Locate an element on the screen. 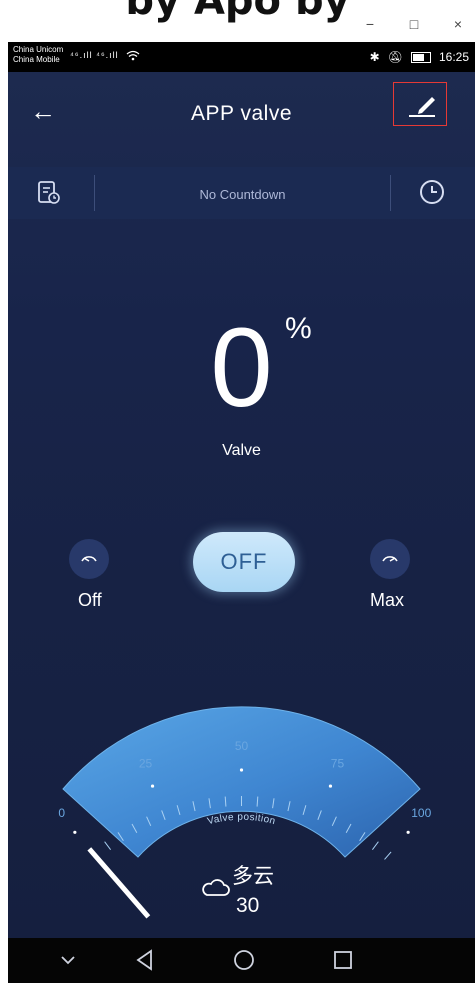 This screenshot has width=475, height=983. off-label: Off is located at coordinates (90, 600).